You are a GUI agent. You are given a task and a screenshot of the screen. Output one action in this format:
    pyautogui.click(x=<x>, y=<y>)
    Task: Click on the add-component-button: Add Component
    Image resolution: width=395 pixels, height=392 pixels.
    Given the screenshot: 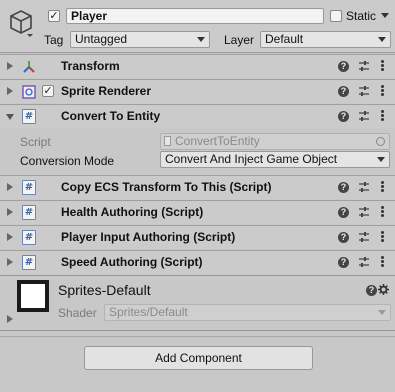 What is the action you would take?
    pyautogui.click(x=198, y=358)
    